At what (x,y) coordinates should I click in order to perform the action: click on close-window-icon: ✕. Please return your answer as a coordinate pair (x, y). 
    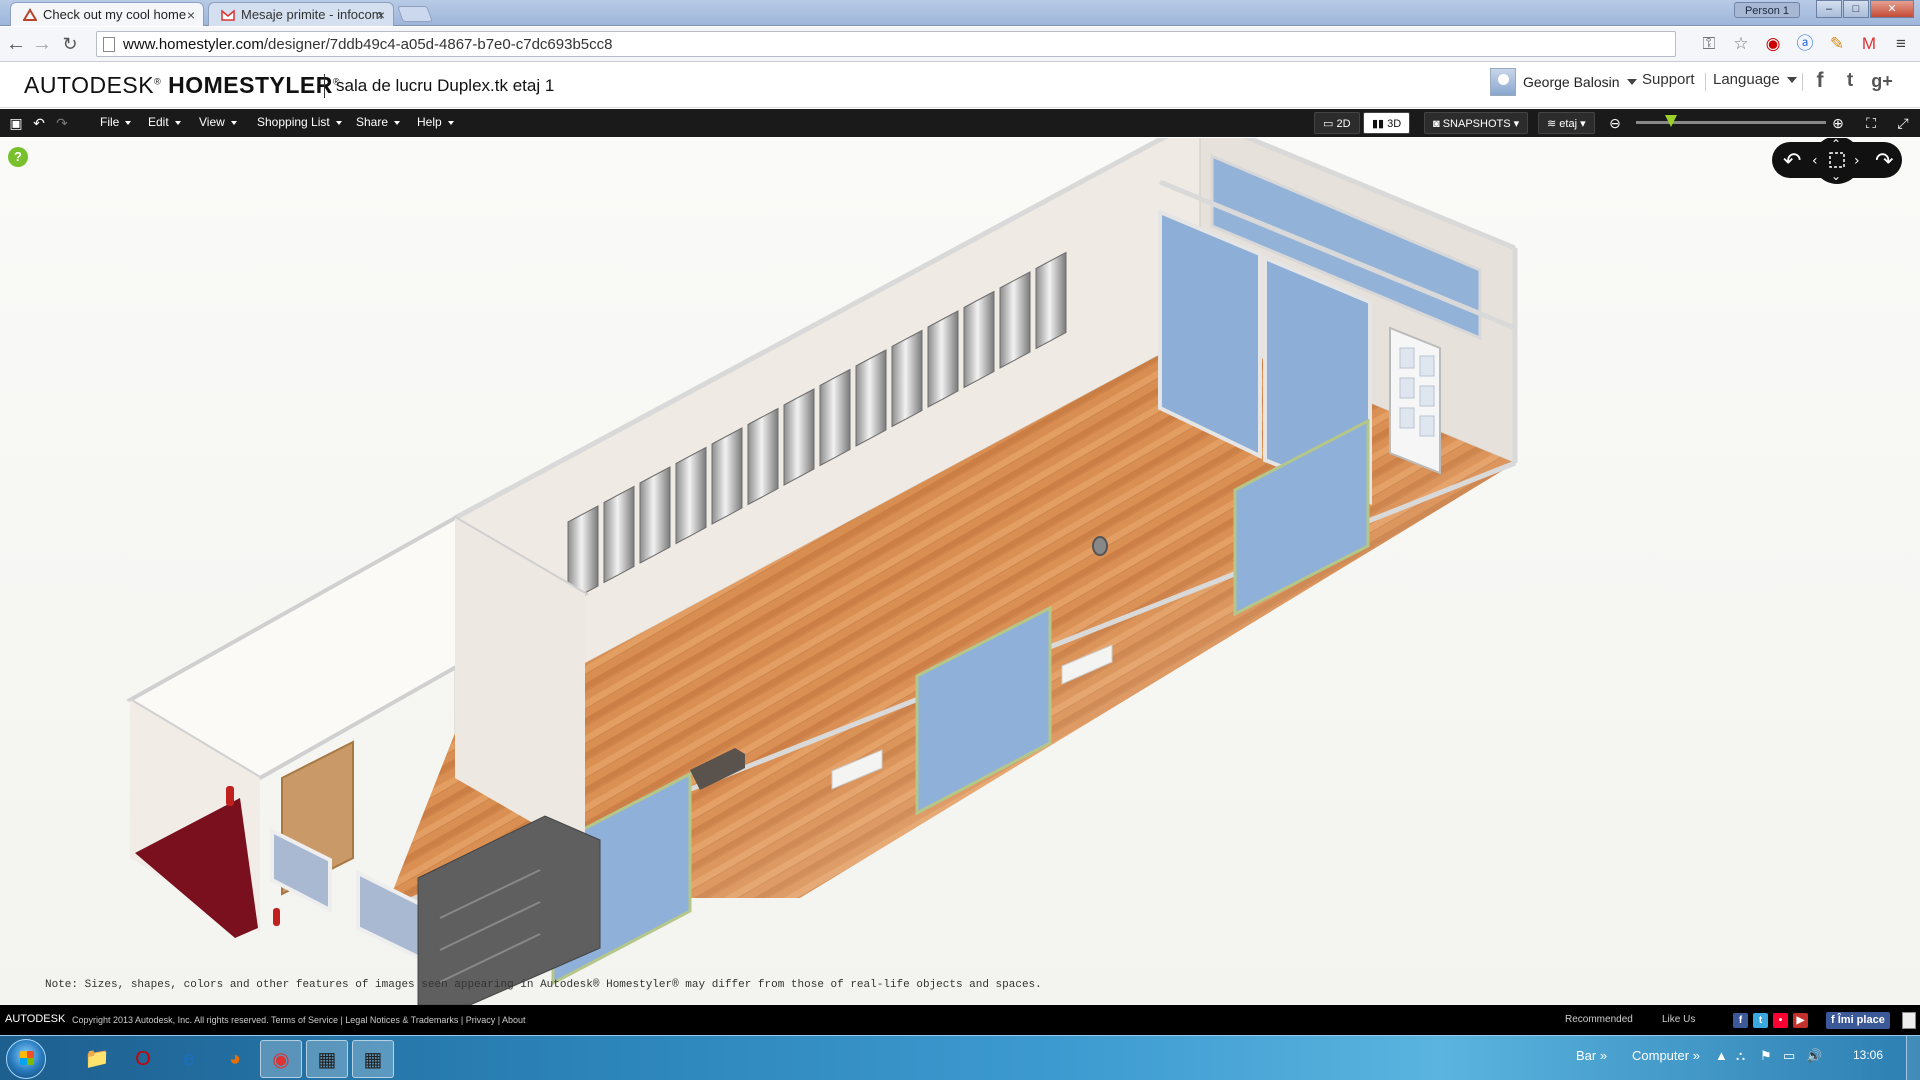
    Looking at the image, I should click on (1892, 9).